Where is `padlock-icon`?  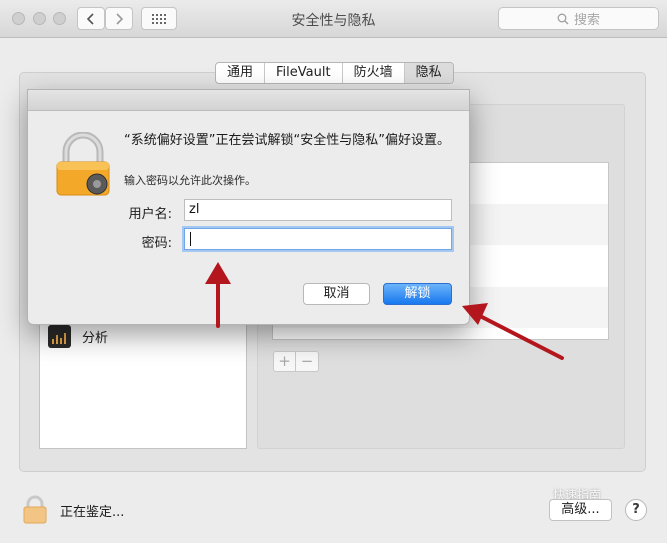
padlock-icon is located at coordinates (83, 164).